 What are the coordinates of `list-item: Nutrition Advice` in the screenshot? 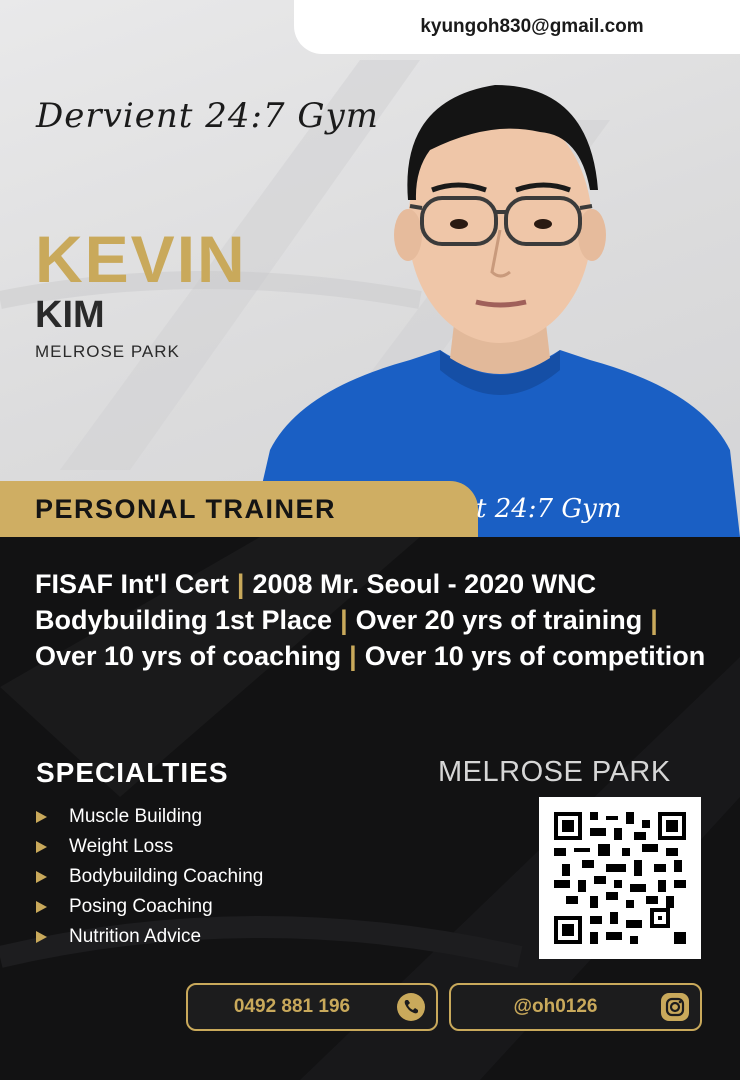 It's located at (149, 937).